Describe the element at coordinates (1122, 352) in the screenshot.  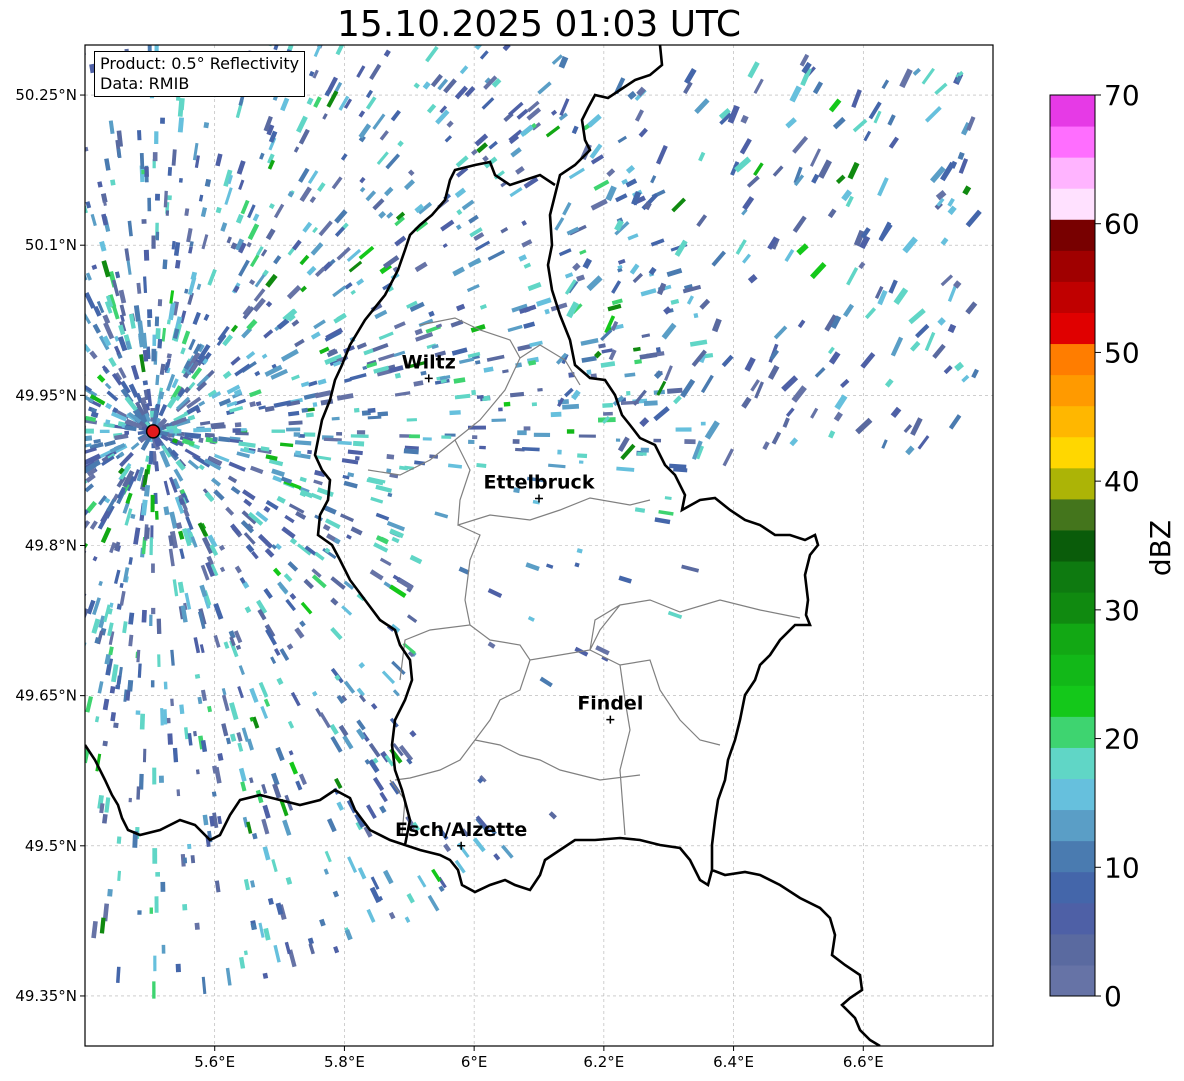
I see `colorbar-tick-label: 50` at that location.